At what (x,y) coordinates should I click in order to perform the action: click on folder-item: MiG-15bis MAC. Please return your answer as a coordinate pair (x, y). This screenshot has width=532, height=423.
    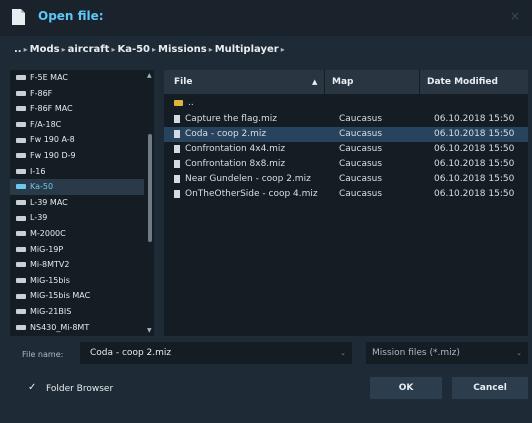
    Looking at the image, I should click on (77, 296).